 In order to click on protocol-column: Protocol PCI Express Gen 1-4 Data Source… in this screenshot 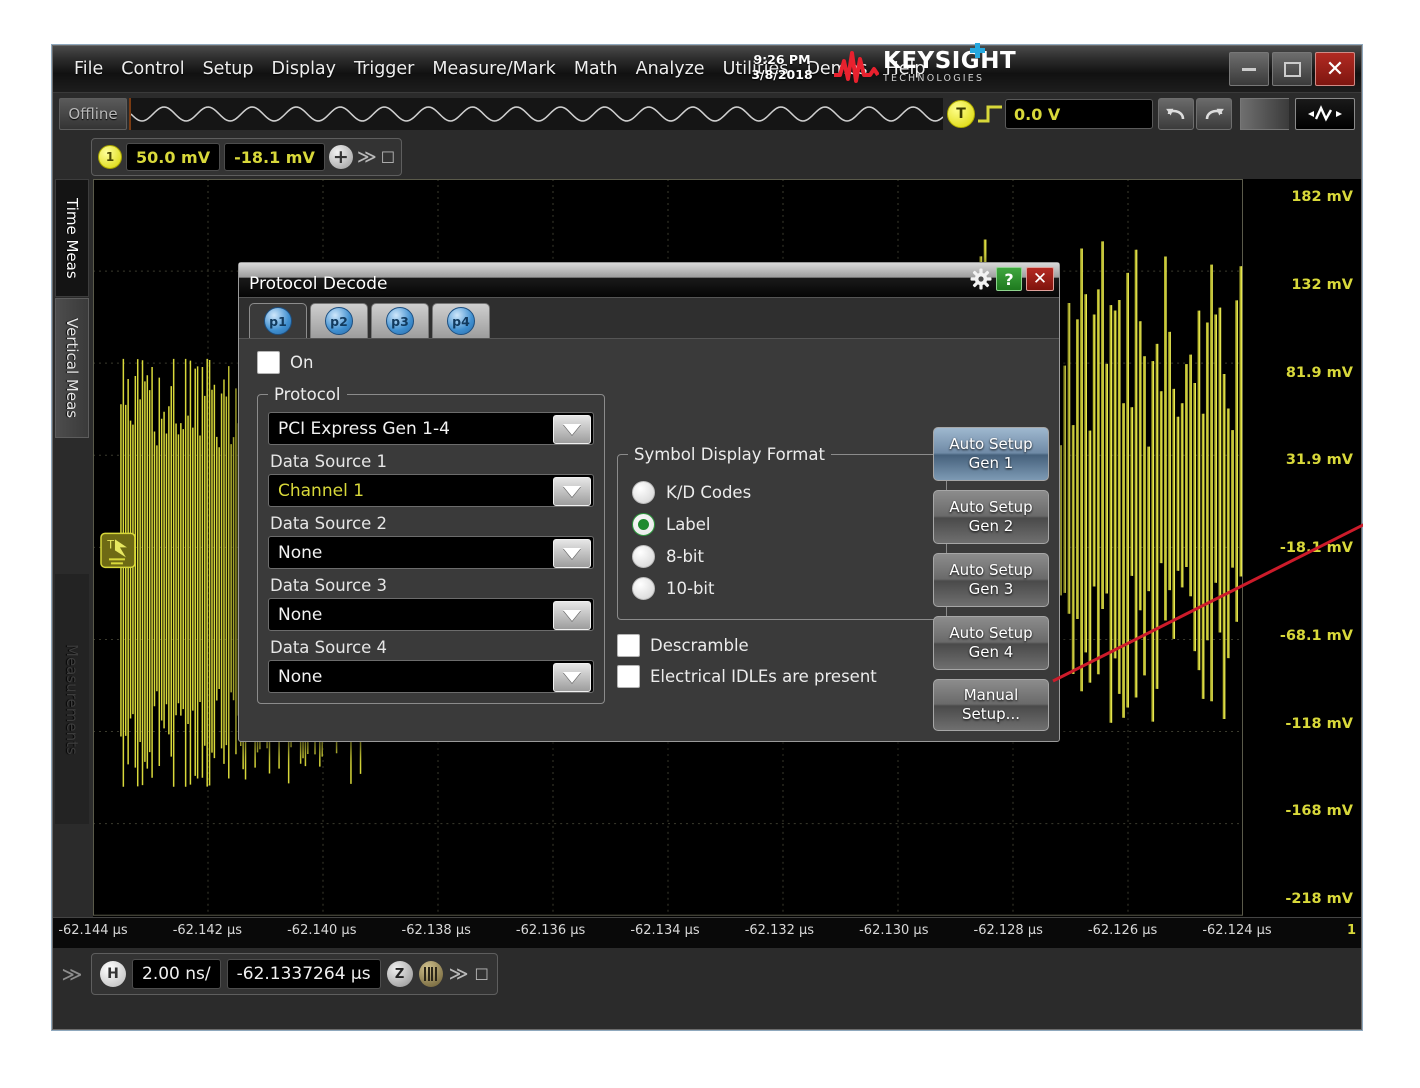, I will do `click(431, 544)`.